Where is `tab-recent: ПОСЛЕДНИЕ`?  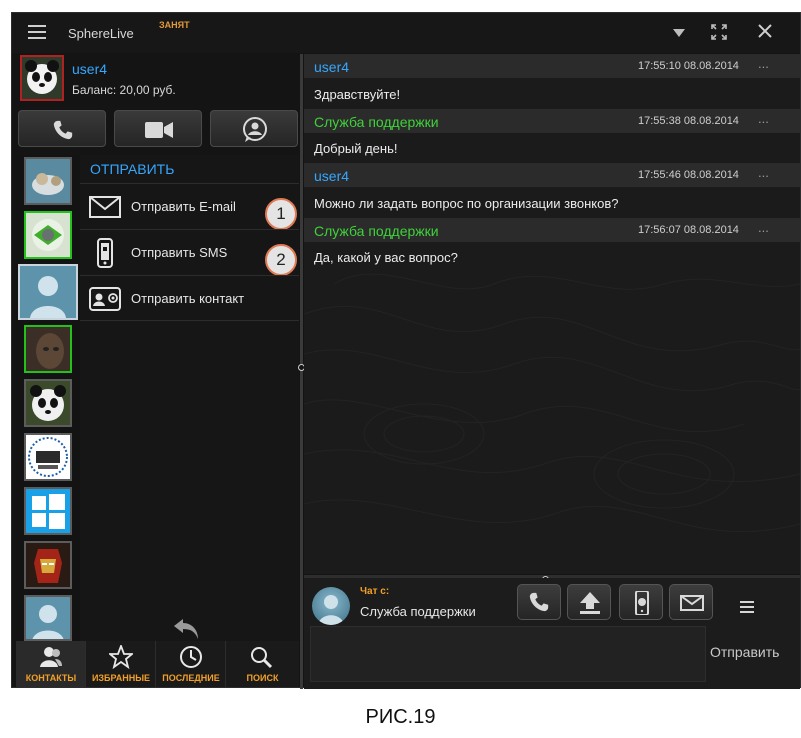
tab-recent: ПОСЛЕДНИЕ is located at coordinates (191, 664).